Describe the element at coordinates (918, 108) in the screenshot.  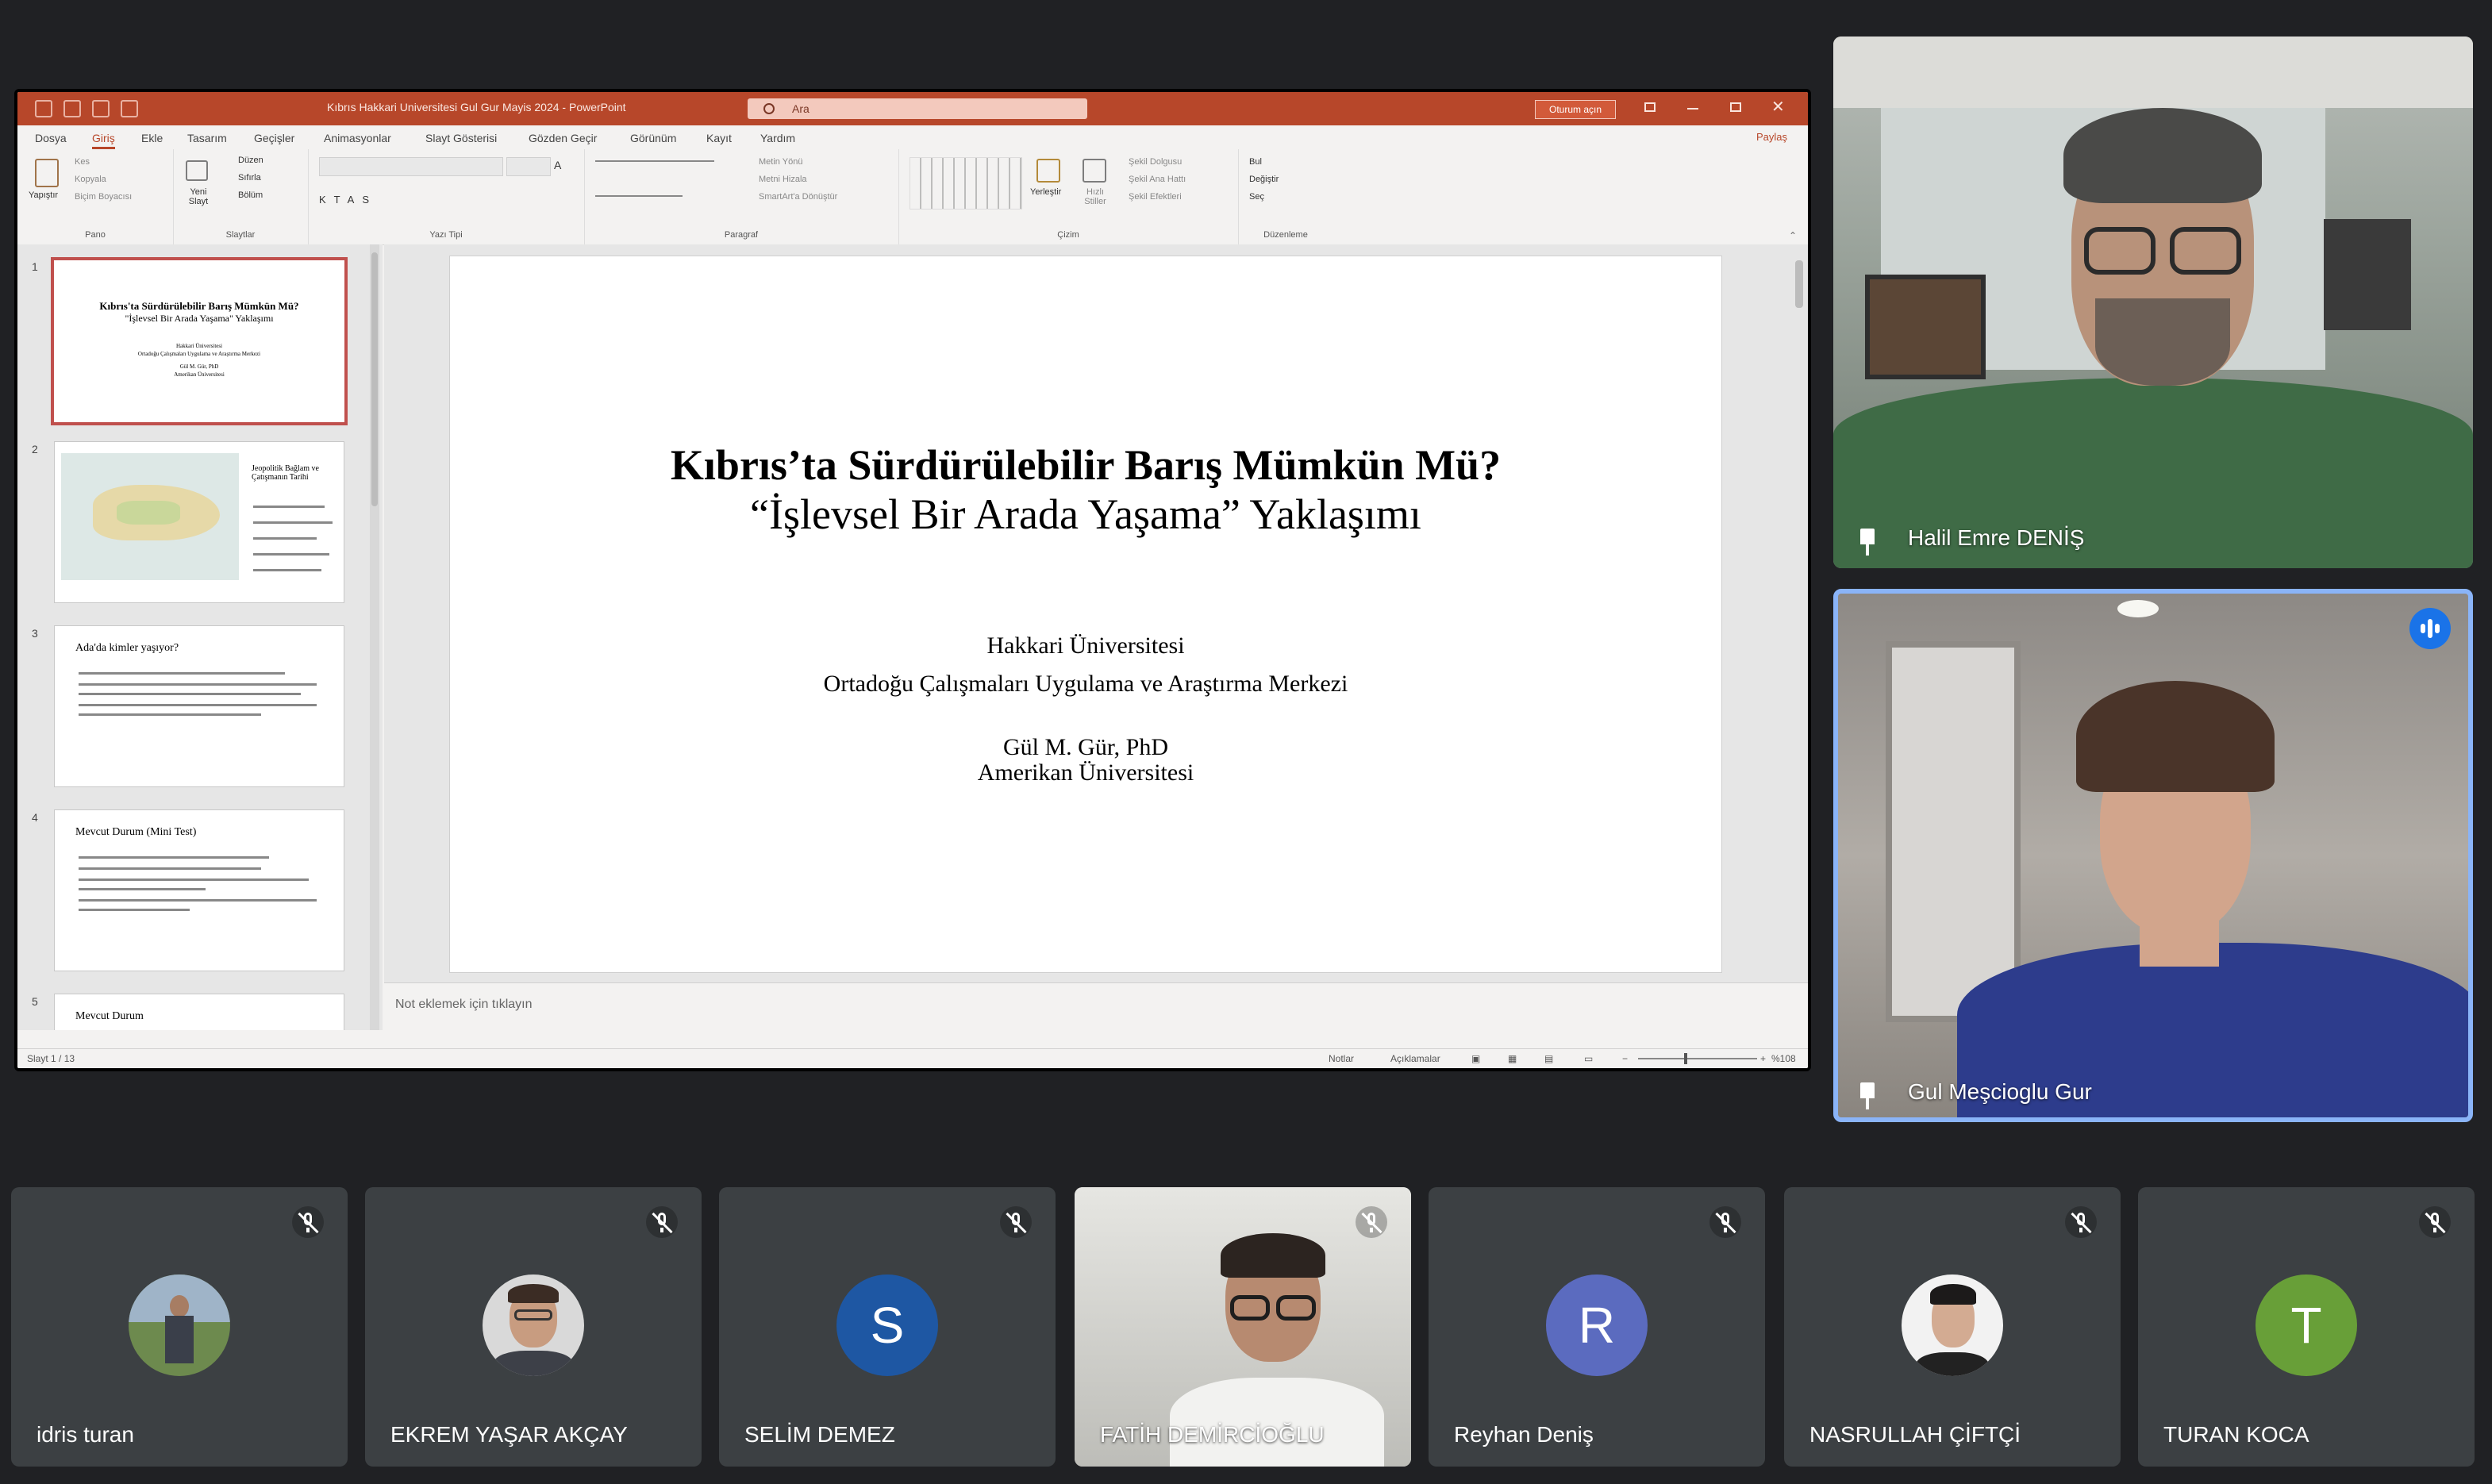
I see `search-box: Ara` at that location.